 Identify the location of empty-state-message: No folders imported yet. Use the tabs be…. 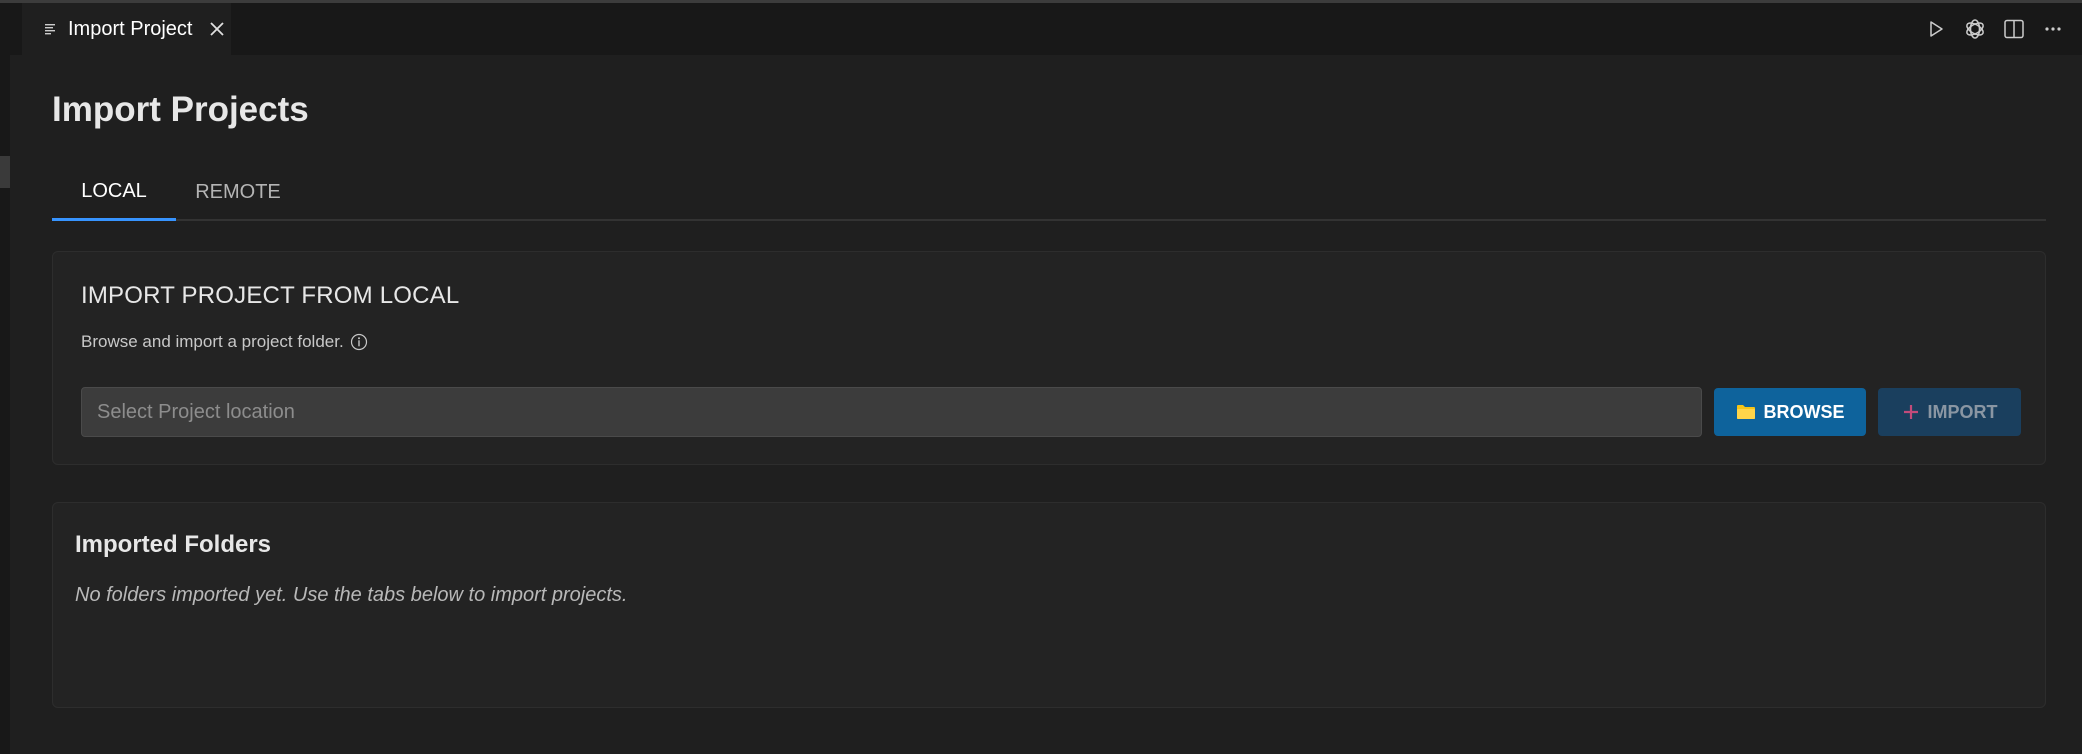
(351, 595).